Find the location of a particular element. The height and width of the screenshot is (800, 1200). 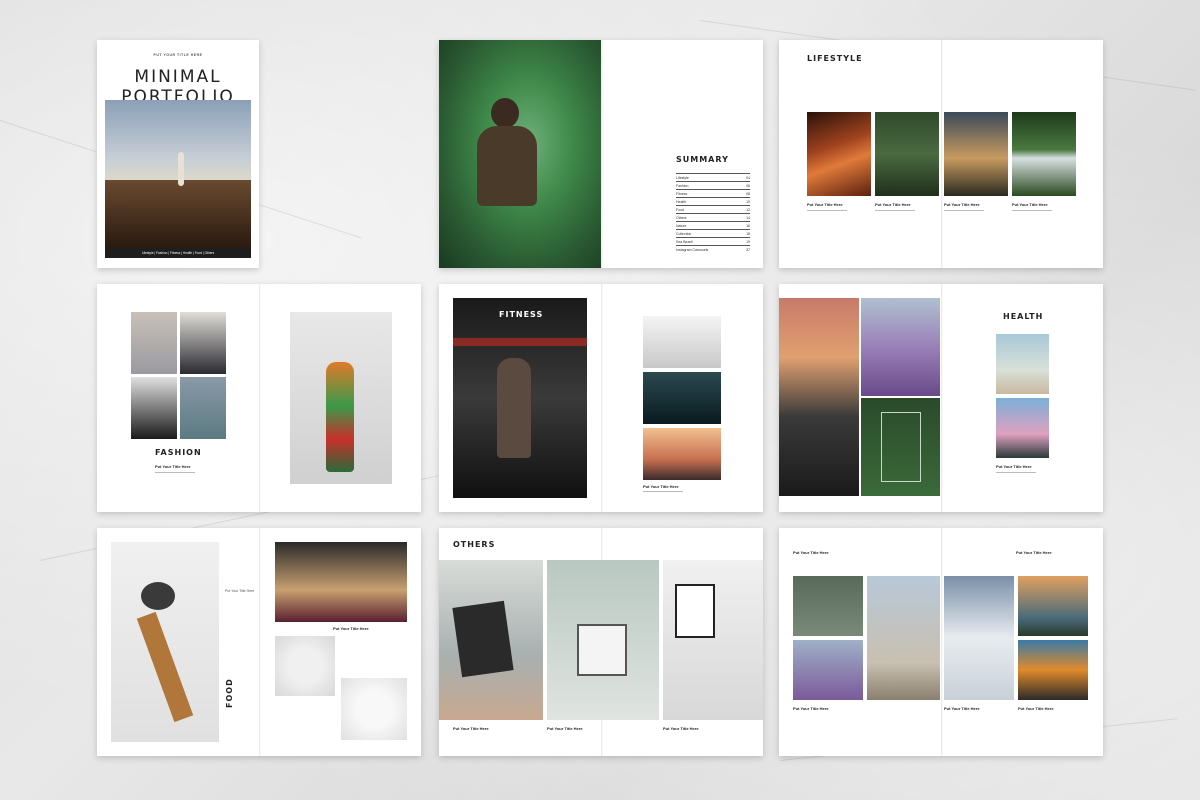

fashion-dress-photo is located at coordinates (341, 398).